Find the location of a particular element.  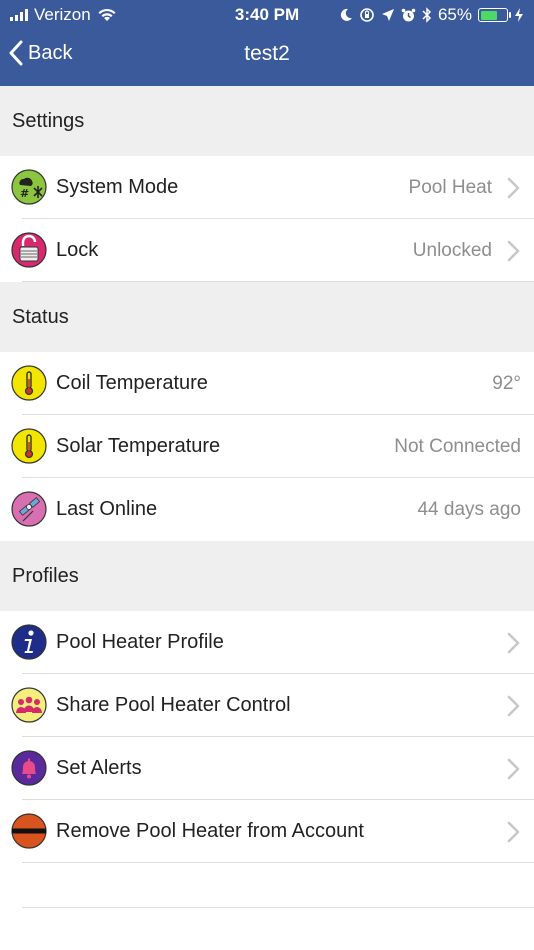

orientation-lock-icon is located at coordinates (367, 15).